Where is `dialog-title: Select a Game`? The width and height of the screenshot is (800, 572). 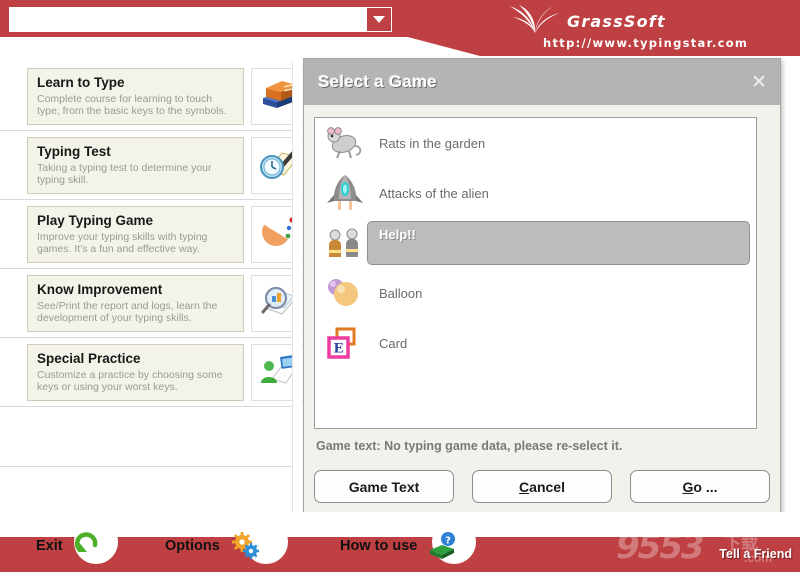 dialog-title: Select a Game is located at coordinates (377, 81).